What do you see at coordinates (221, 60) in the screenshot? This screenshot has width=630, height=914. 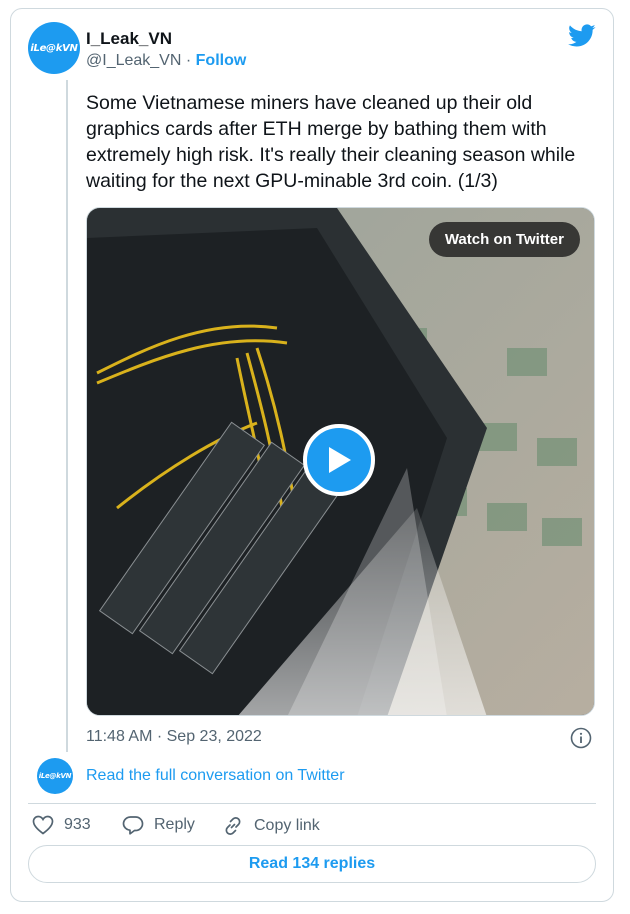 I see `follow-button: Follow` at bounding box center [221, 60].